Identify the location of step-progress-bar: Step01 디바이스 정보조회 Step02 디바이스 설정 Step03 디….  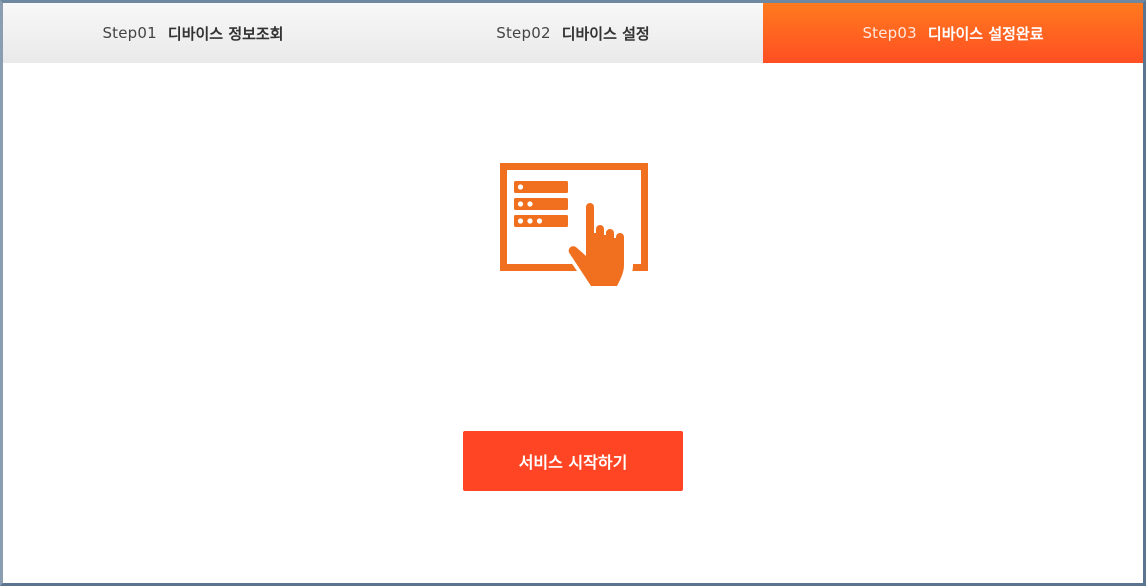
(573, 33).